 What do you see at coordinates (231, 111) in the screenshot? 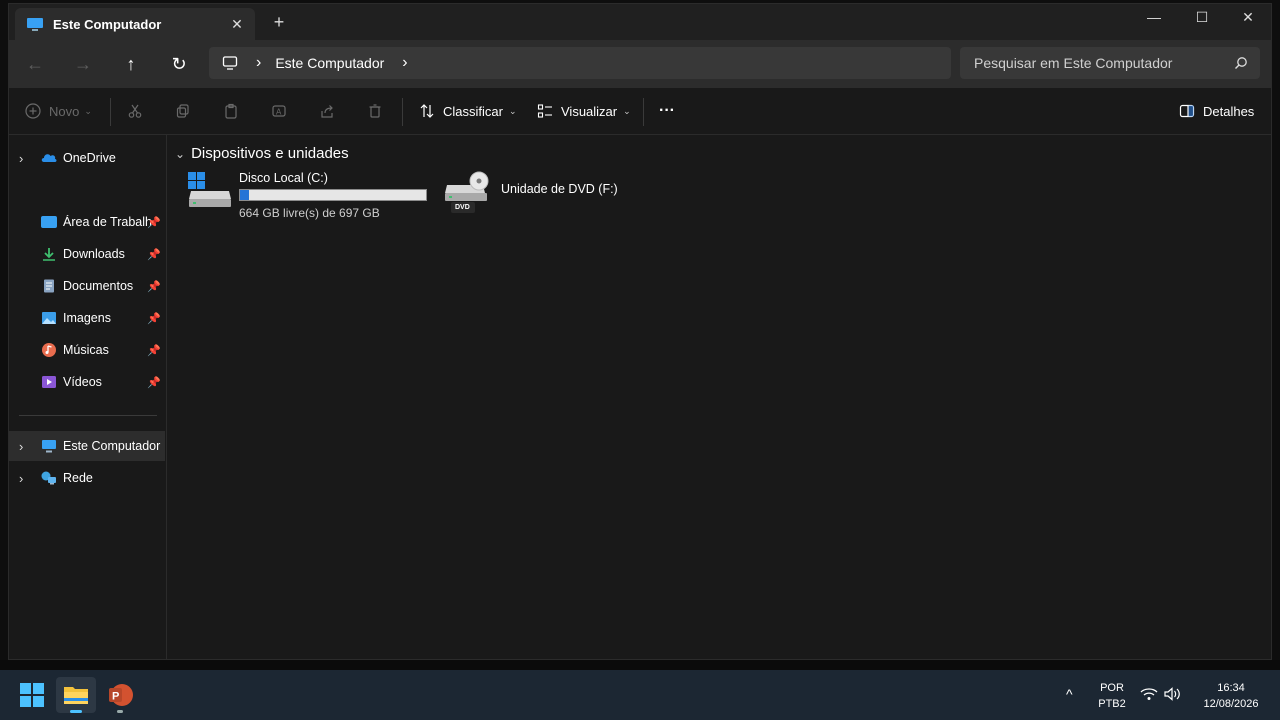
I see `paste-button` at bounding box center [231, 111].